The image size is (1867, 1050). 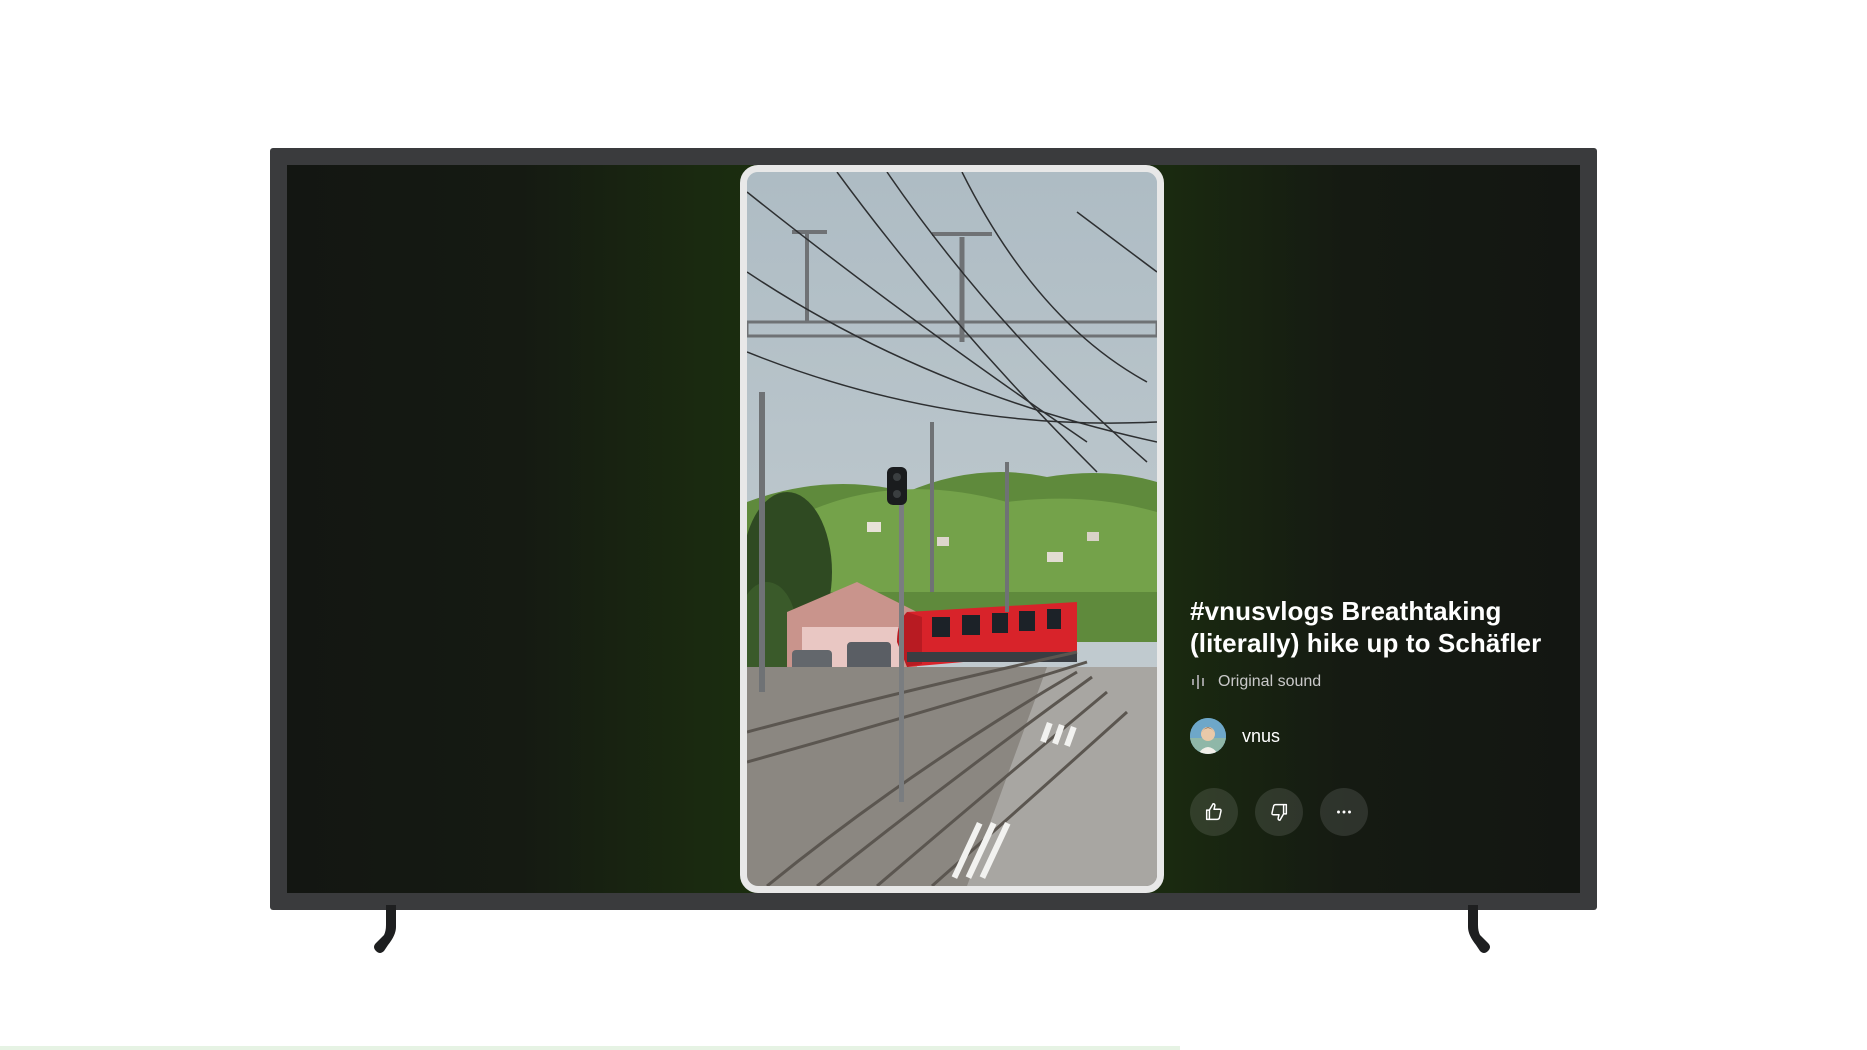 What do you see at coordinates (1479, 929) in the screenshot?
I see `tv-stand-leg-right` at bounding box center [1479, 929].